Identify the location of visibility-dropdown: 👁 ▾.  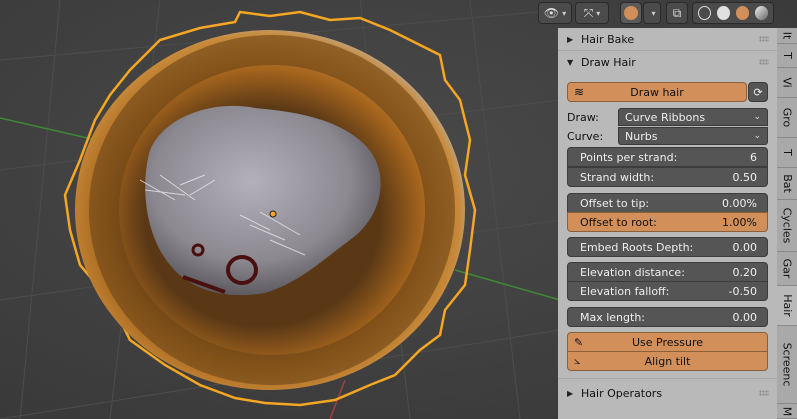
(555, 13).